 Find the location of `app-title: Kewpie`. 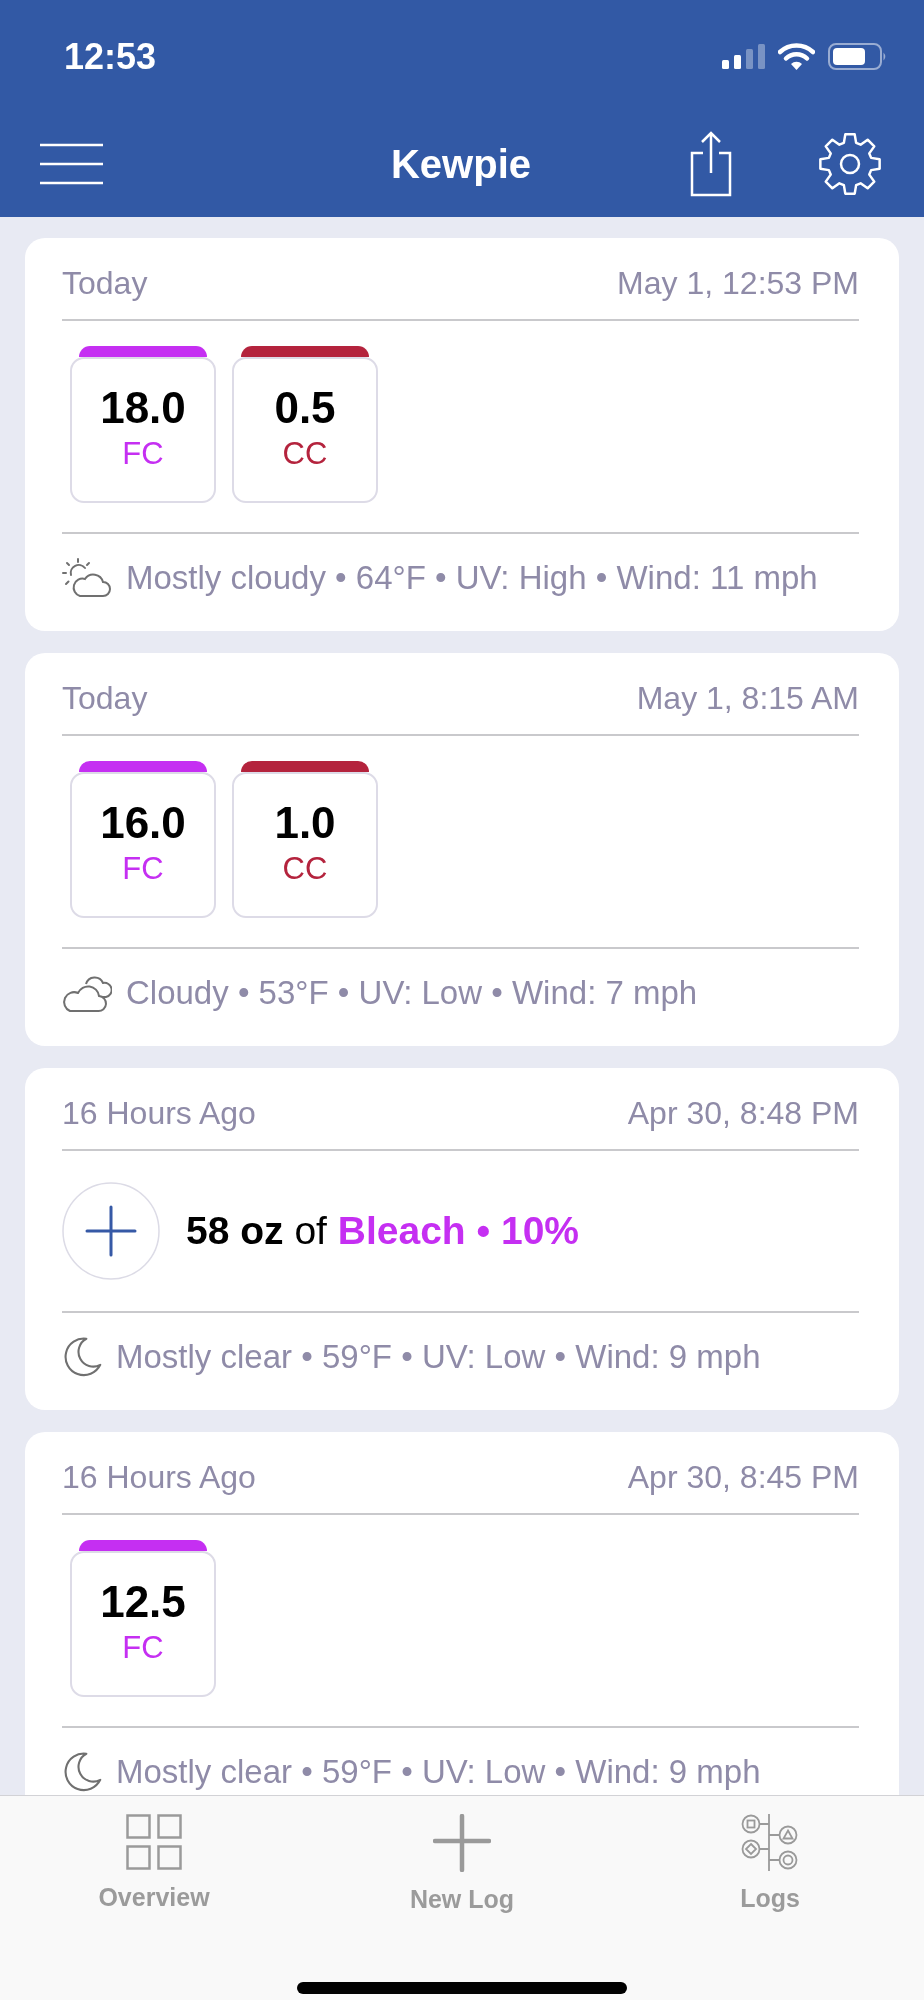

app-title: Kewpie is located at coordinates (460, 163).